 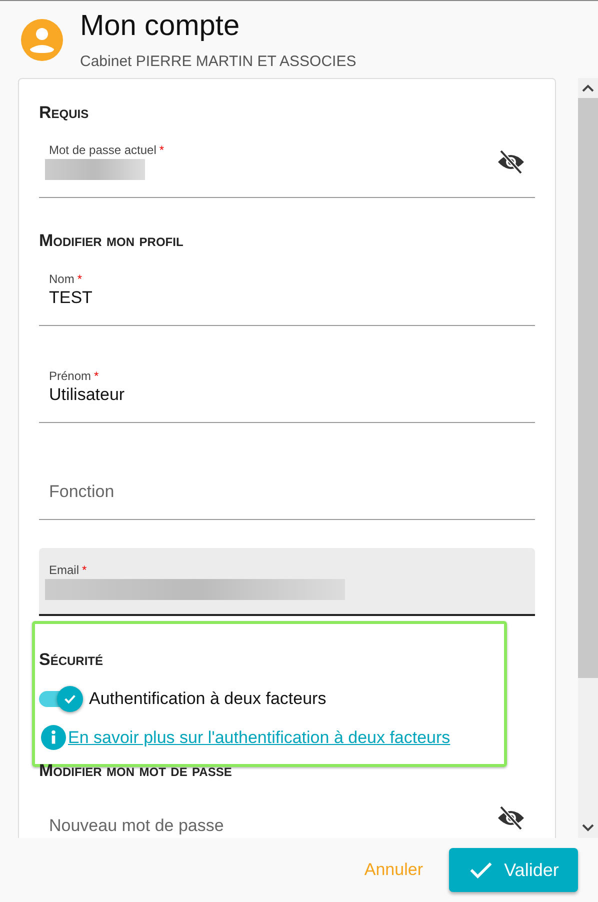 What do you see at coordinates (71, 298) in the screenshot?
I see `field-value: TEST` at bounding box center [71, 298].